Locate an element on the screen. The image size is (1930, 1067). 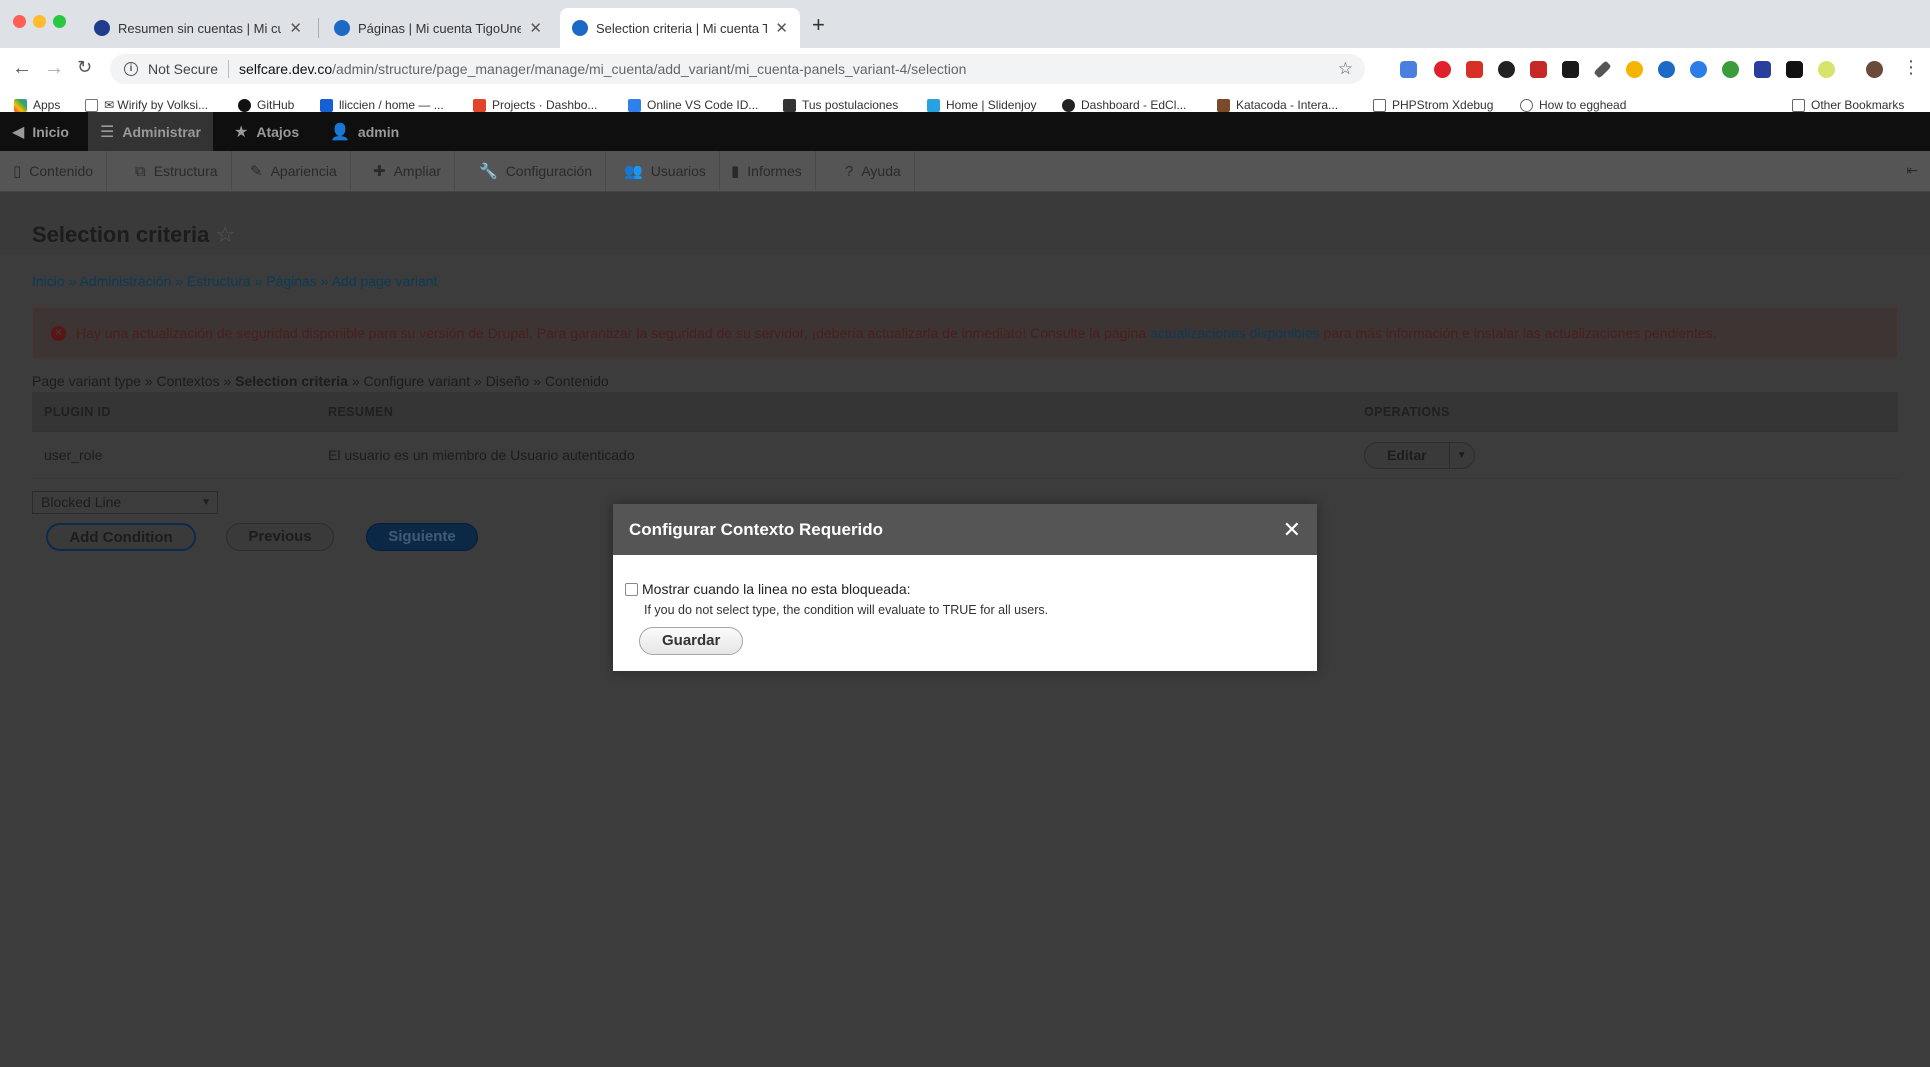
menu-kebab-icon: ⋮ is located at coordinates (1911, 67).